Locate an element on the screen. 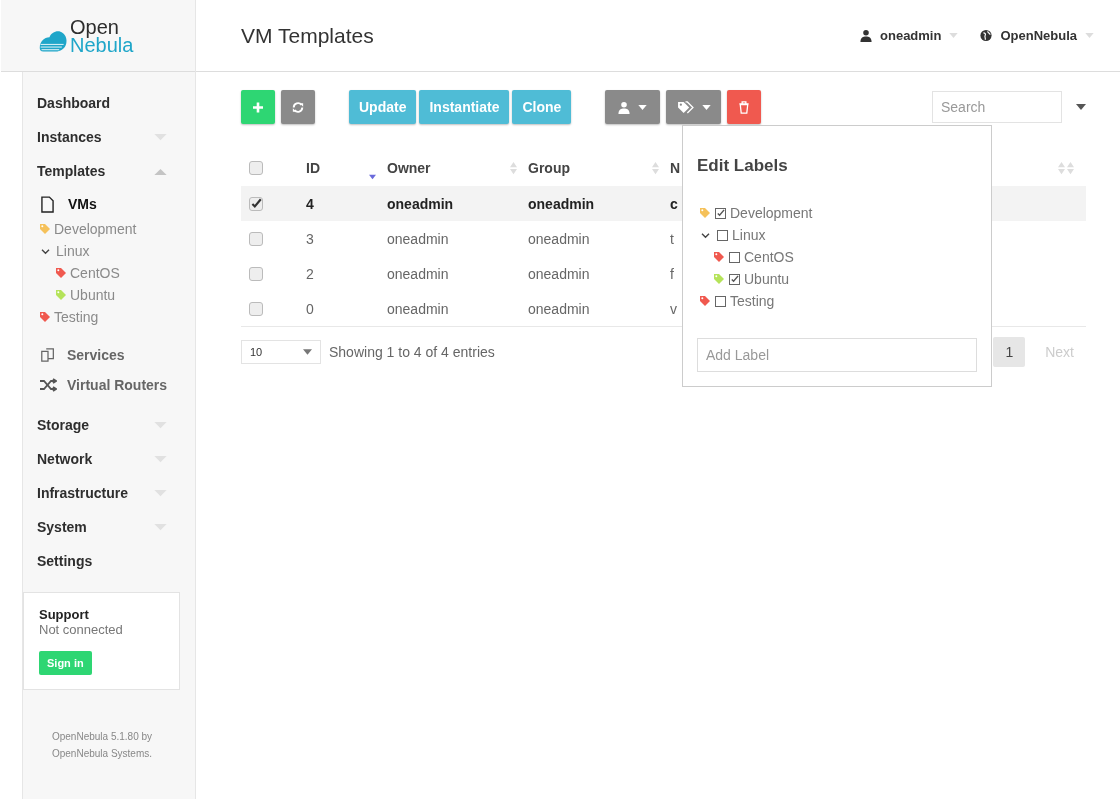 The image size is (1120, 799). pagination-button: 1 is located at coordinates (1009, 352).